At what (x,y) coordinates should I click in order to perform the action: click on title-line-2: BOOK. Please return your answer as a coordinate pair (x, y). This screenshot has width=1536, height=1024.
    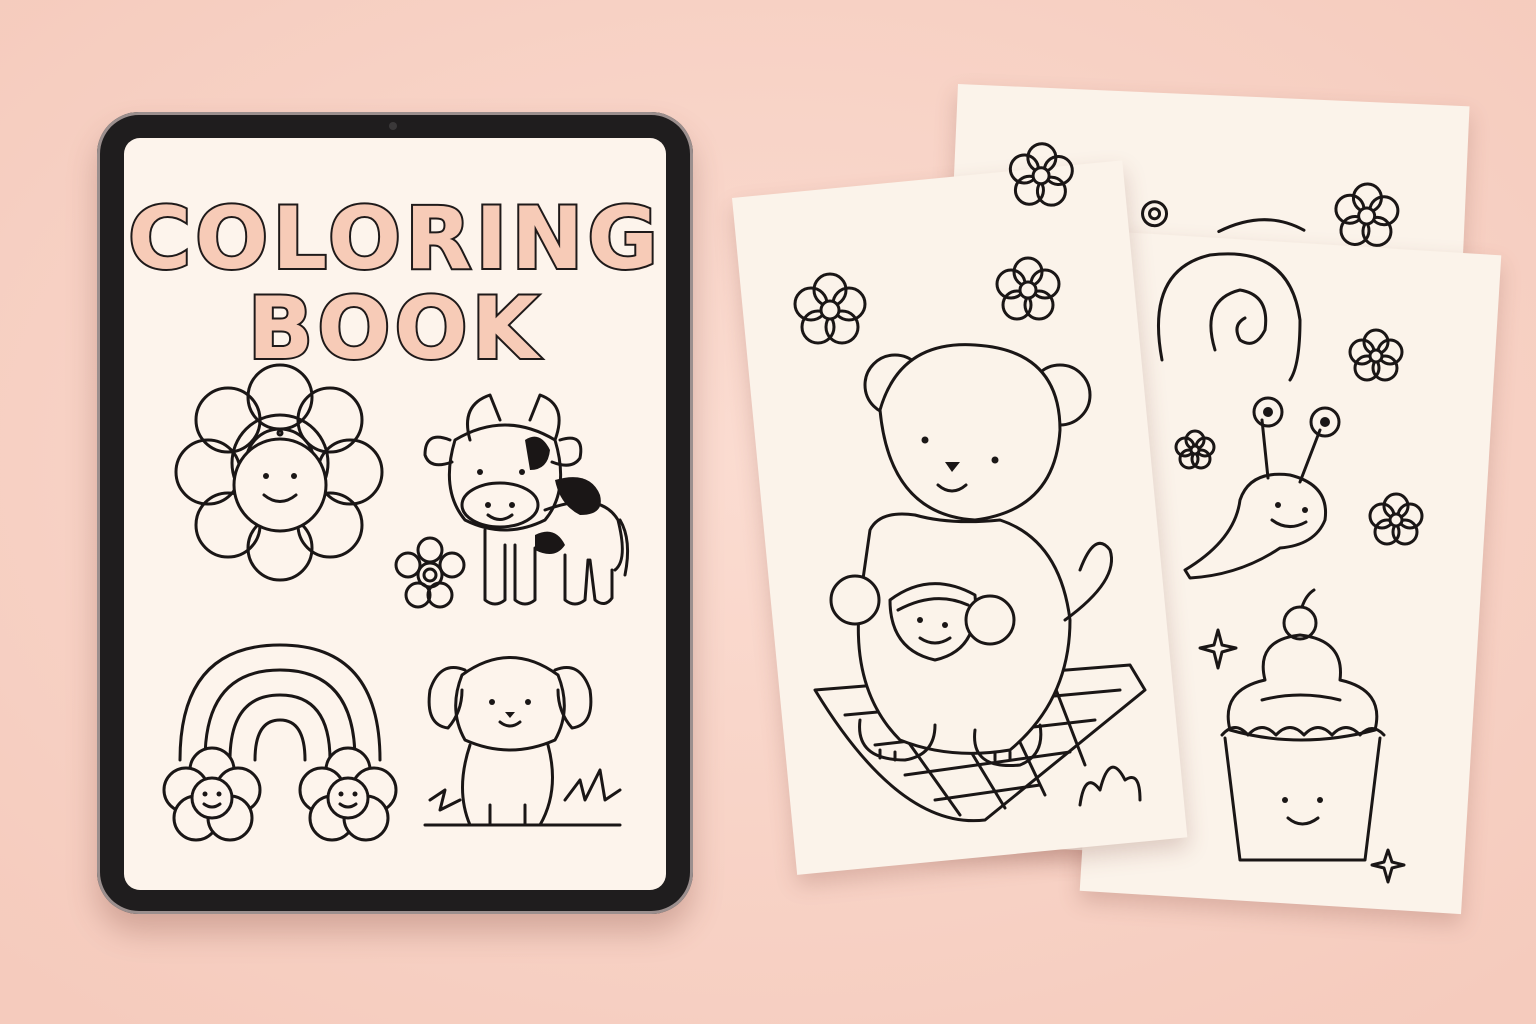
    Looking at the image, I should click on (394, 329).